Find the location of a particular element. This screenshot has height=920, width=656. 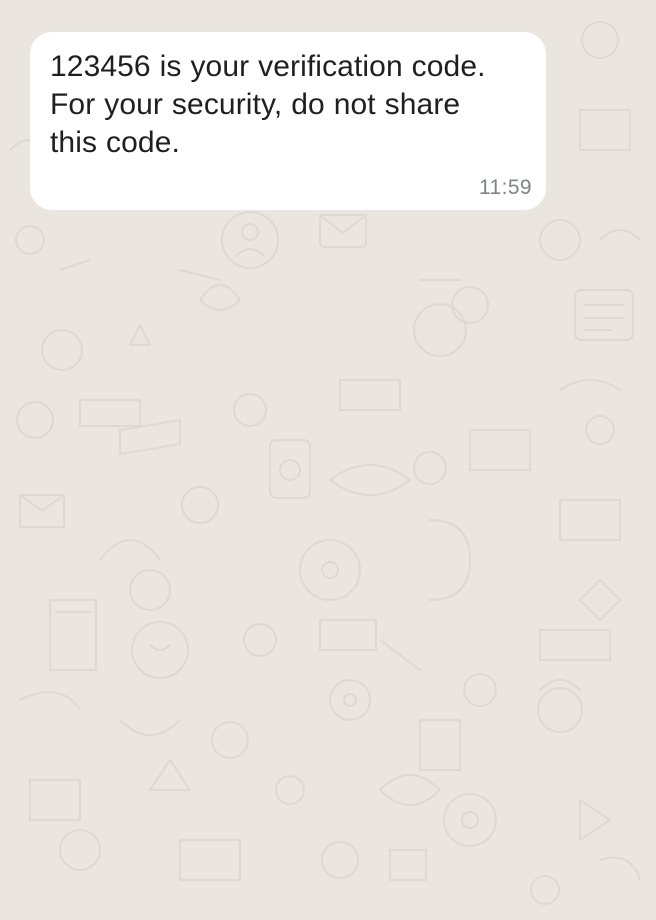

message-timestamp: 11:59 is located at coordinates (505, 187).